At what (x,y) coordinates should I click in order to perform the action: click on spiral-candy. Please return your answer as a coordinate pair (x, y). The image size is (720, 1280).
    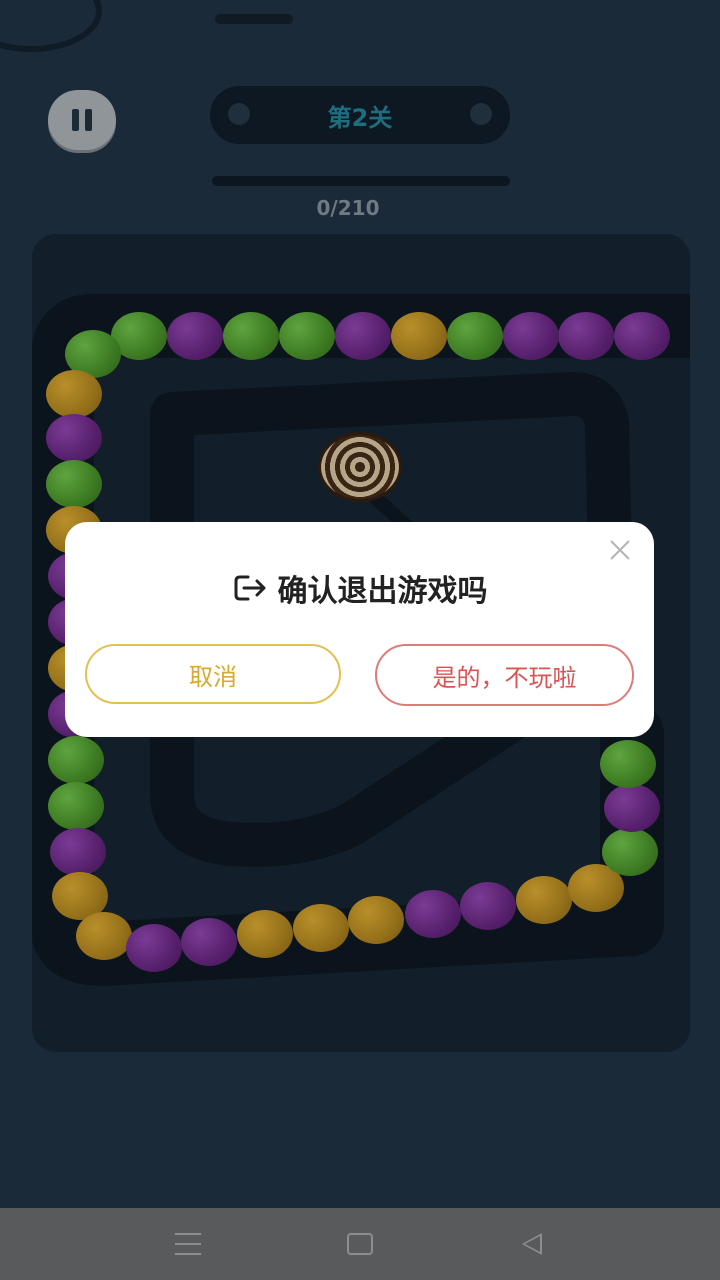
    Looking at the image, I should click on (360, 467).